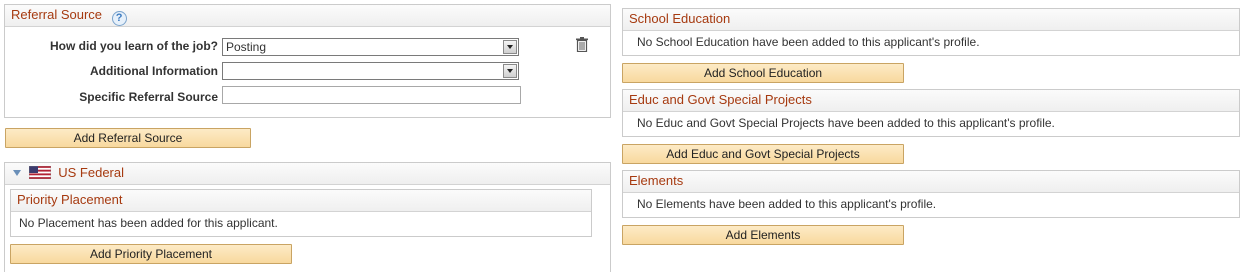  Describe the element at coordinates (154, 71) in the screenshot. I see `additional-information-label: Additional Information` at that location.